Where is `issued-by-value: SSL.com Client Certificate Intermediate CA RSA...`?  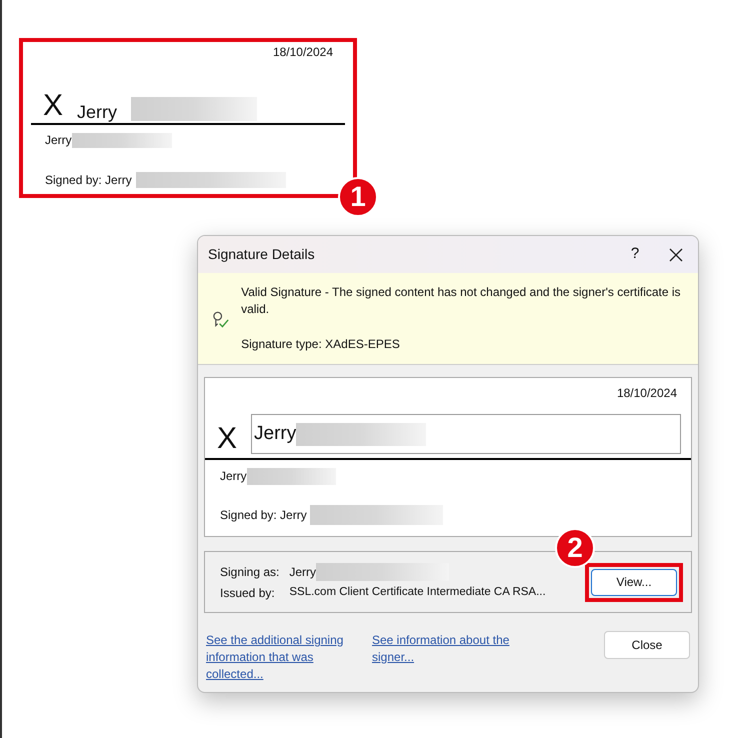
issued-by-value: SSL.com Client Certificate Intermediate CA RSA... is located at coordinates (418, 592).